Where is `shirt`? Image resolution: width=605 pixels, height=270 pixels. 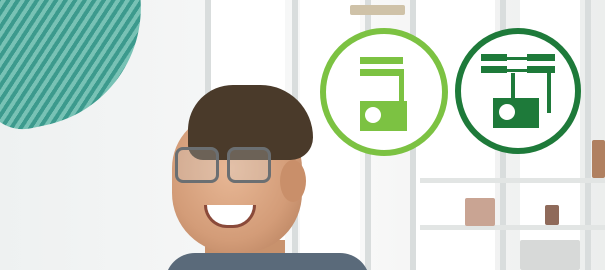
shirt is located at coordinates (267, 261).